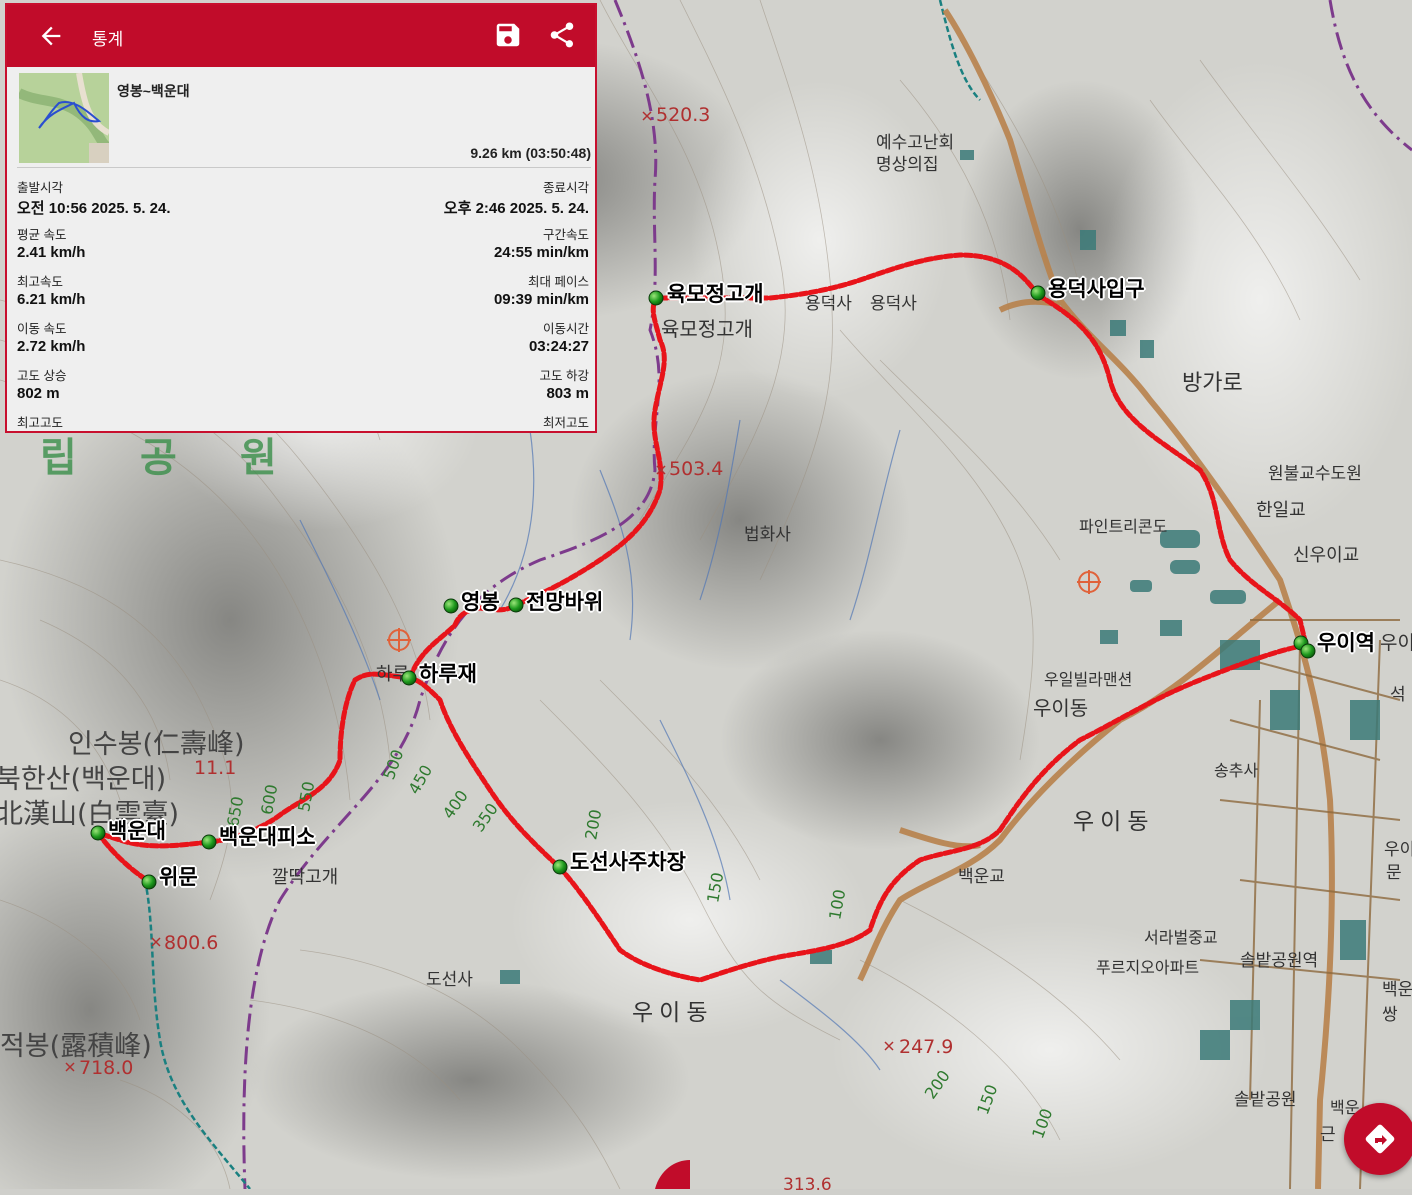  Describe the element at coordinates (83, 779) in the screenshot. I see `peak-label: 북한산(백운대)` at that location.